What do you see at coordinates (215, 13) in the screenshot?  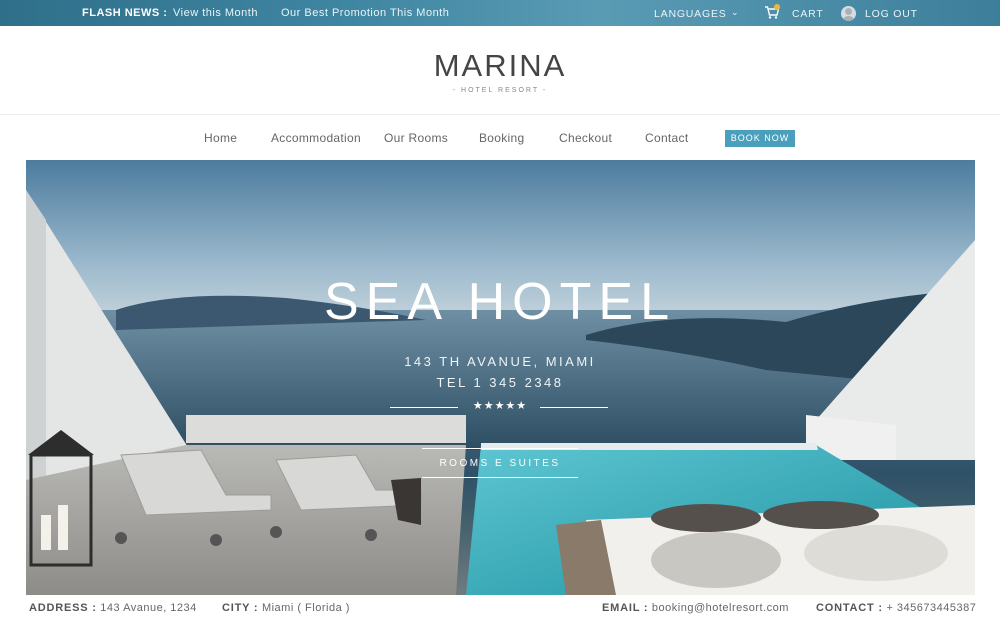 I see `view-month-link: View this Month` at bounding box center [215, 13].